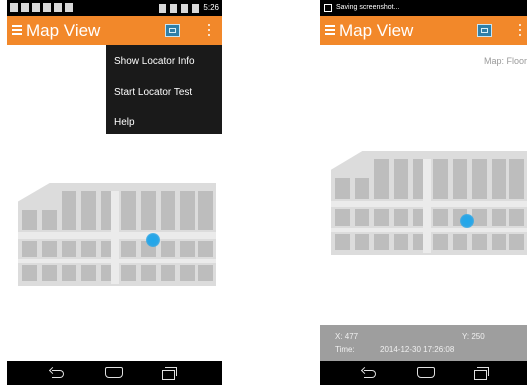  Describe the element at coordinates (347, 336) in the screenshot. I see `x-coordinate: X: 477` at that location.